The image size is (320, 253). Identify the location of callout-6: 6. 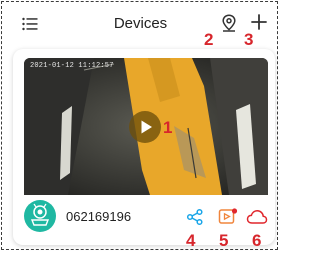
(257, 240).